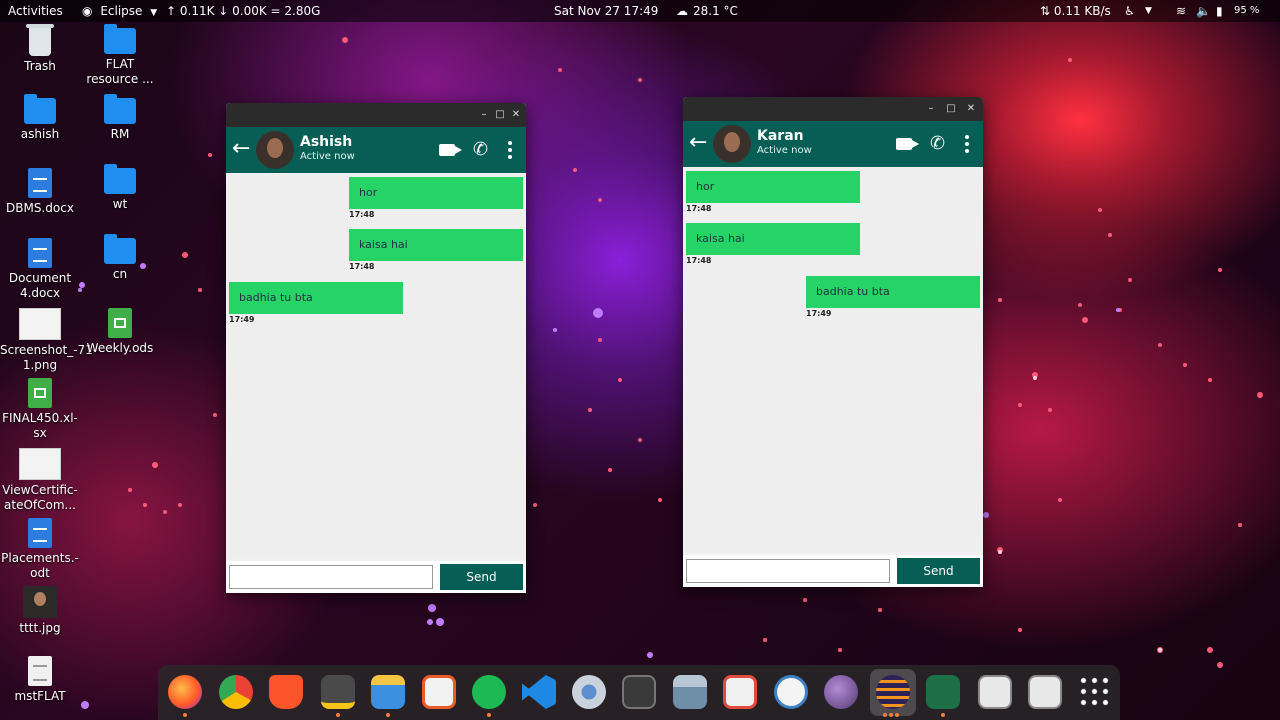 The width and height of the screenshot is (1280, 720). I want to click on message-item: badhia tu bta 17:49, so click(893, 297).